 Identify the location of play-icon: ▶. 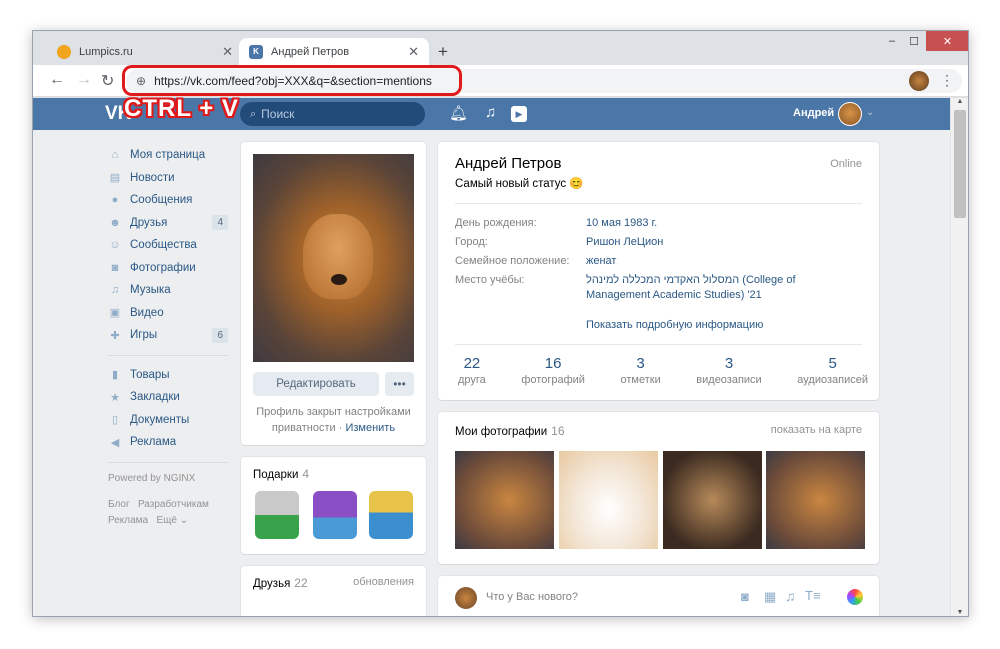
(519, 114).